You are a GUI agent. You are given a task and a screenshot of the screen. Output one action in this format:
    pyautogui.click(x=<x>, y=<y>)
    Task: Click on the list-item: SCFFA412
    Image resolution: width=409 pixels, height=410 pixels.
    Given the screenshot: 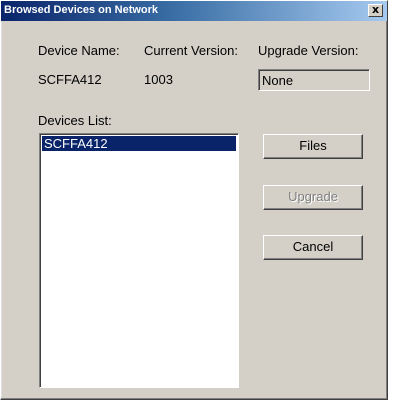 What is the action you would take?
    pyautogui.click(x=139, y=143)
    